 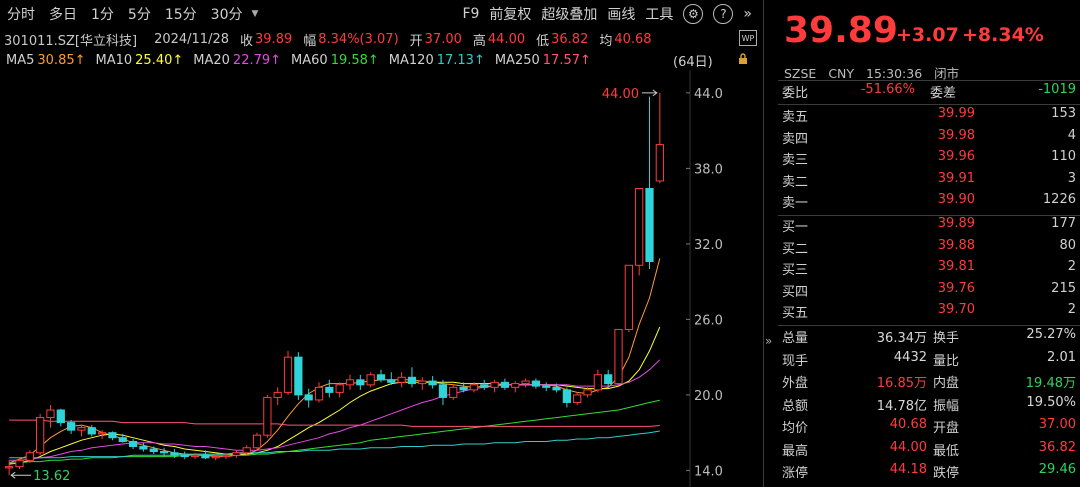 I want to click on avg-value: 40.68, so click(x=633, y=39).